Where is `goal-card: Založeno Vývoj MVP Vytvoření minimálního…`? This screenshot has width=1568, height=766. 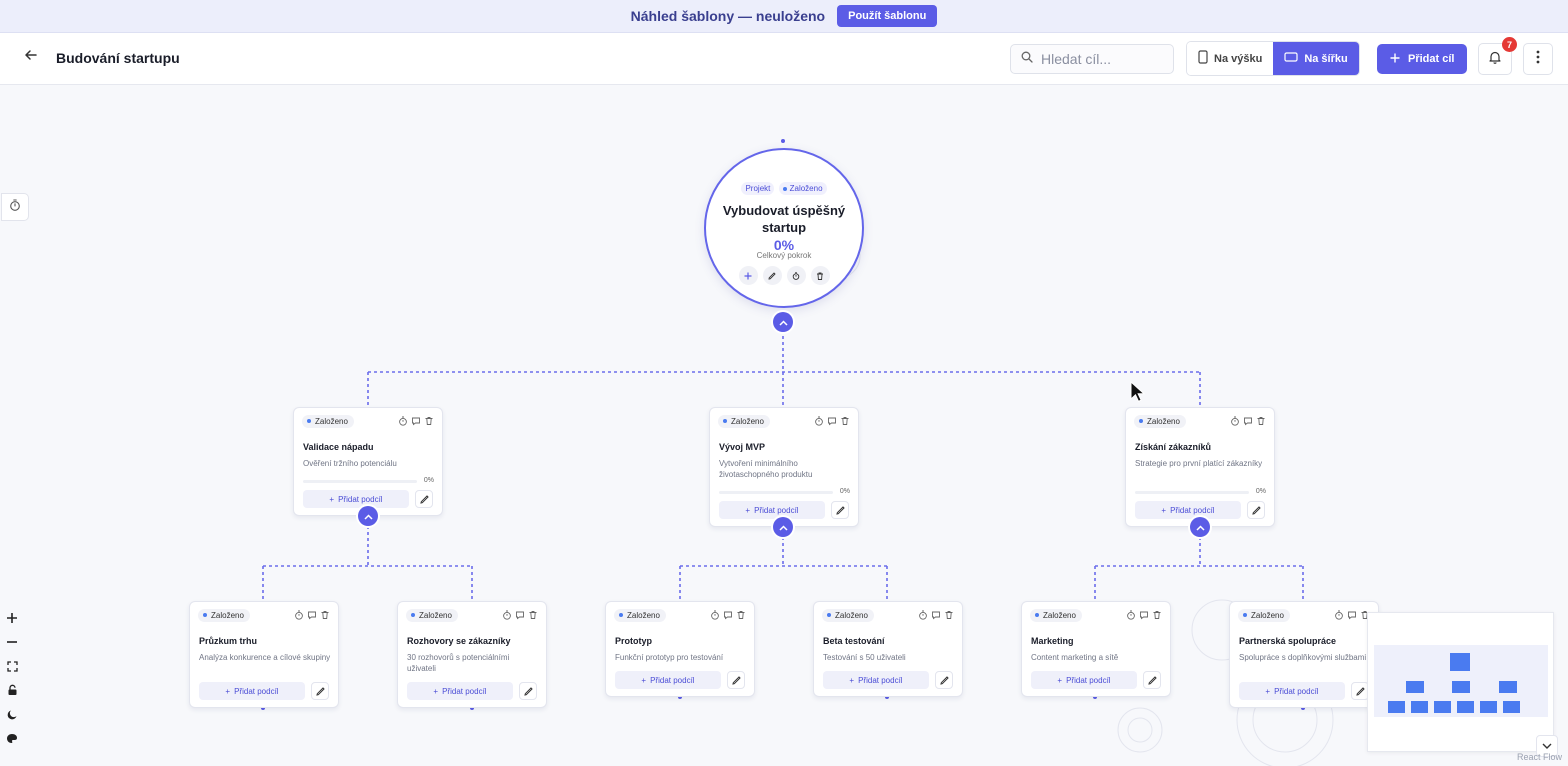 goal-card: Založeno Vývoj MVP Vytvoření minimálního… is located at coordinates (784, 467).